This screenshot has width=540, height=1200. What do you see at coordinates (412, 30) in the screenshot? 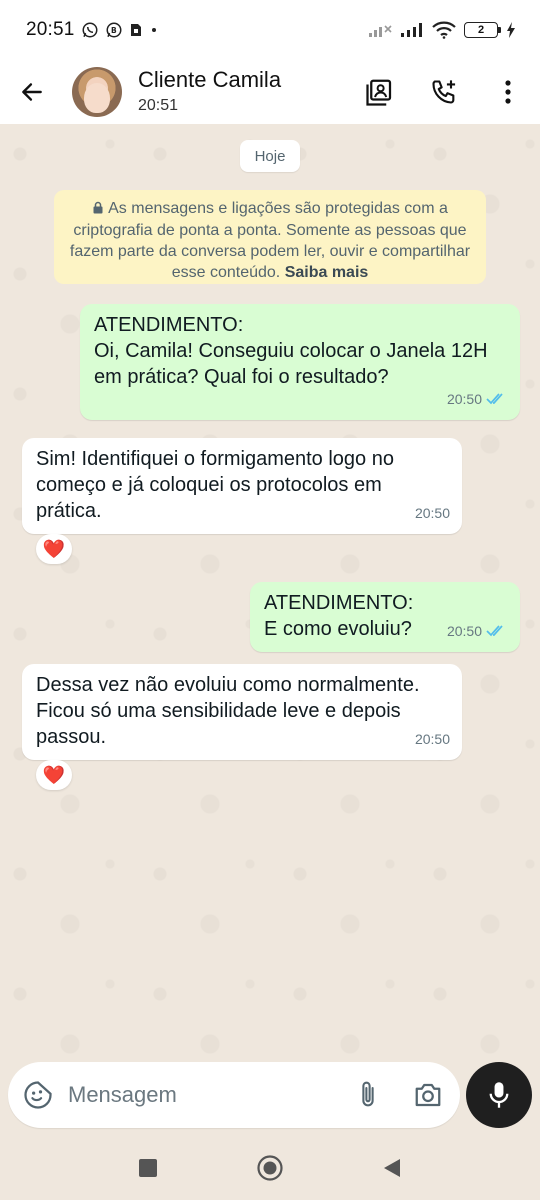
I see `signal-icon` at bounding box center [412, 30].